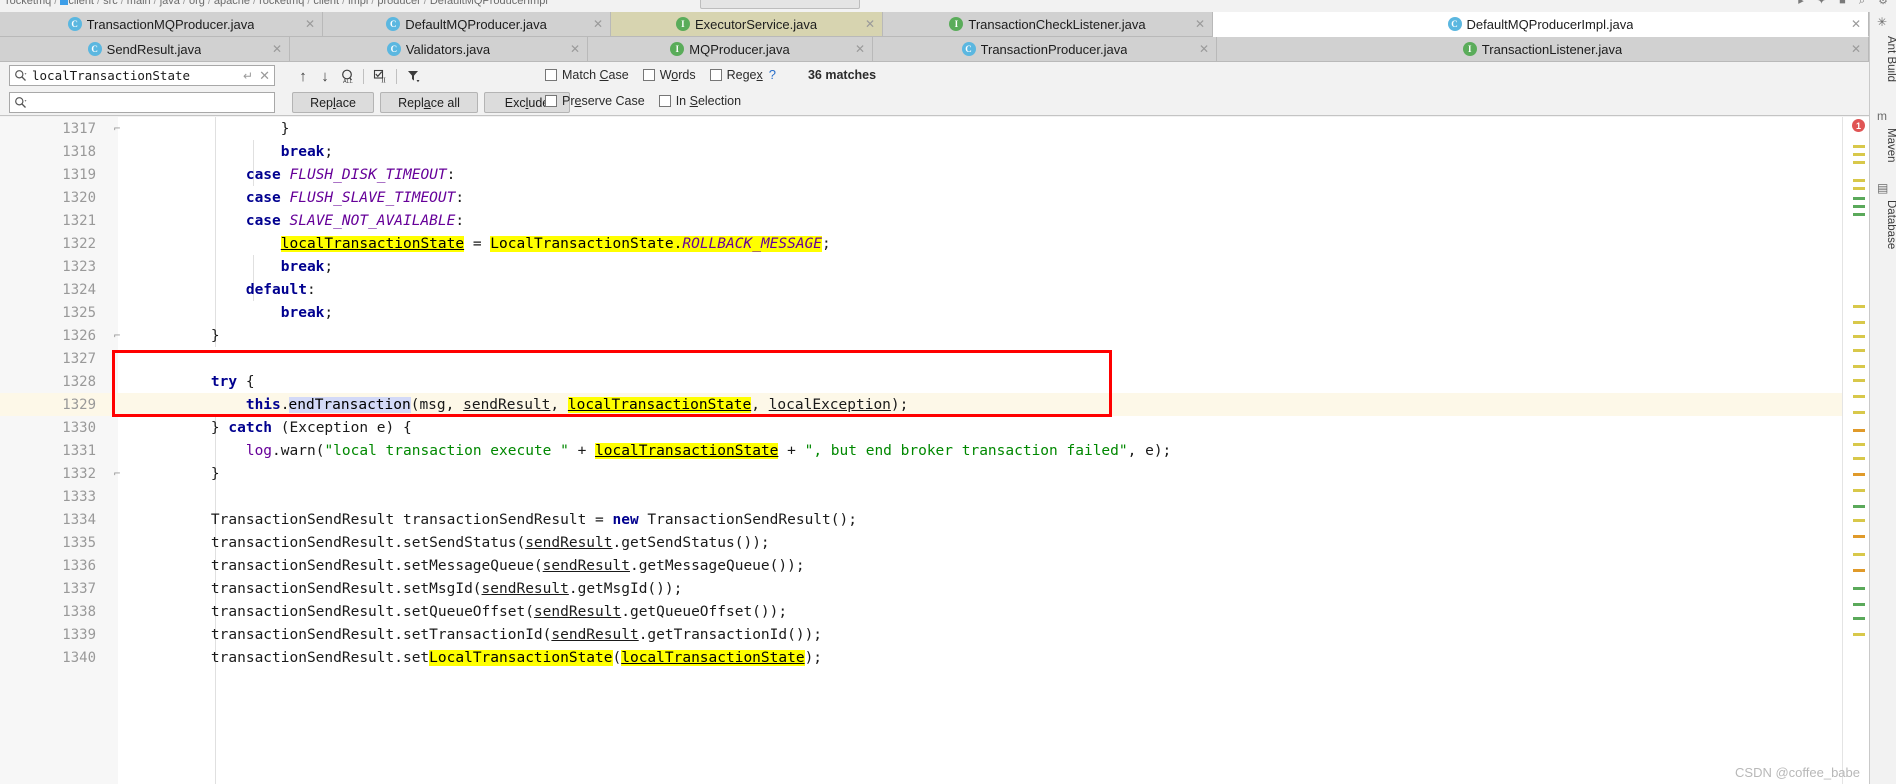  What do you see at coordinates (934, 151) in the screenshot?
I see `code-line: 1318 break;` at bounding box center [934, 151].